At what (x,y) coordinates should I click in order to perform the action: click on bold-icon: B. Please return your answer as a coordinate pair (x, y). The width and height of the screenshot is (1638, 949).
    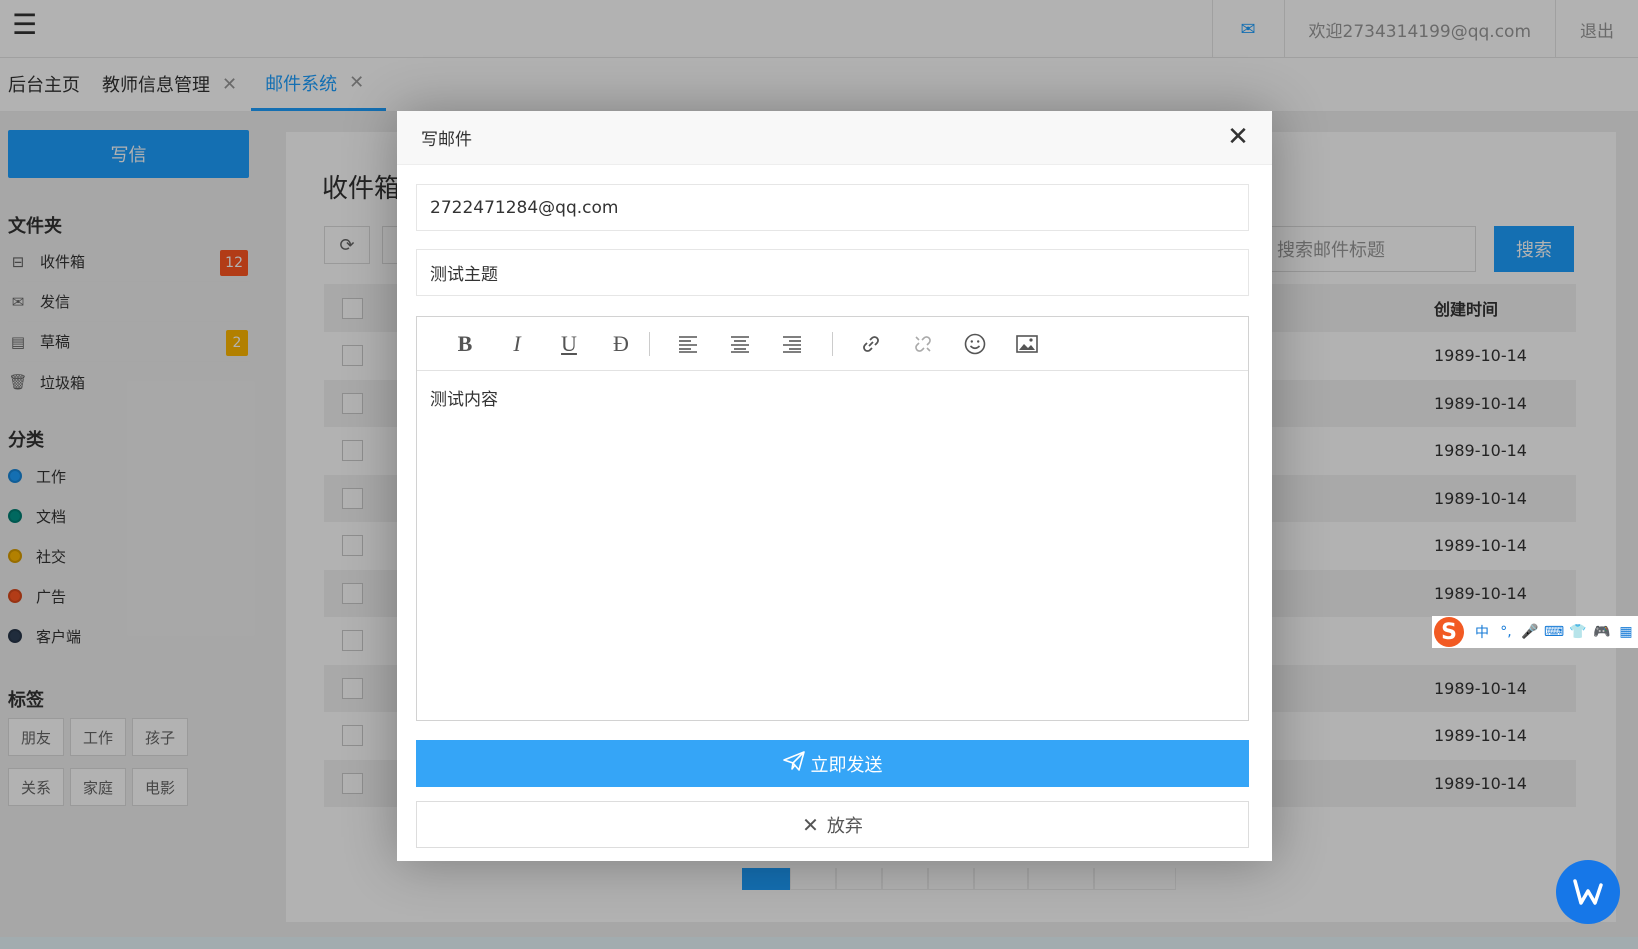
    Looking at the image, I should click on (465, 344).